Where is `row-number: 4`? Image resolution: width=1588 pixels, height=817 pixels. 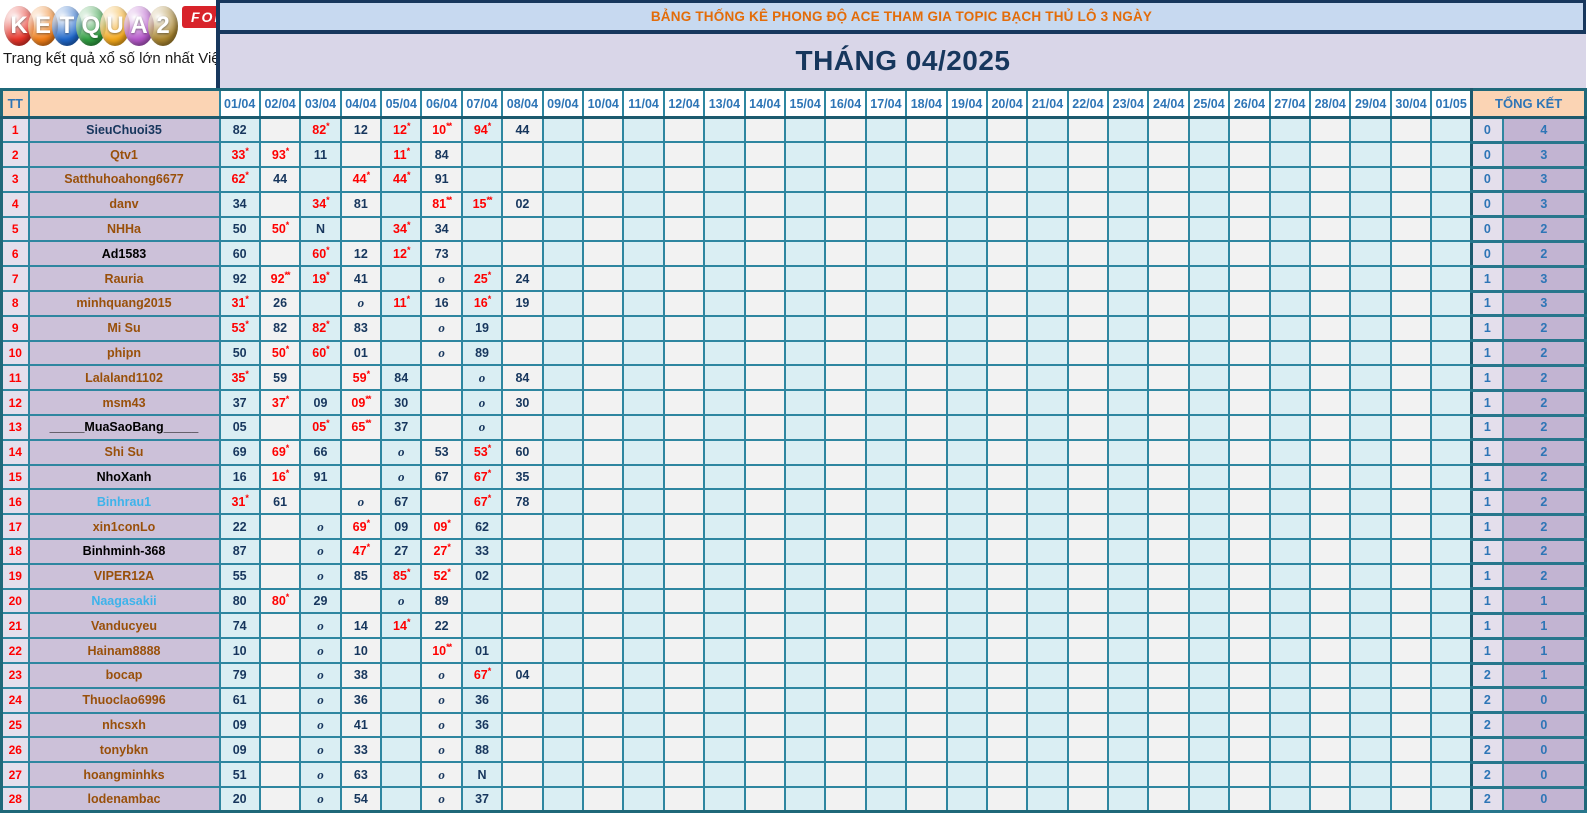 row-number: 4 is located at coordinates (15, 204).